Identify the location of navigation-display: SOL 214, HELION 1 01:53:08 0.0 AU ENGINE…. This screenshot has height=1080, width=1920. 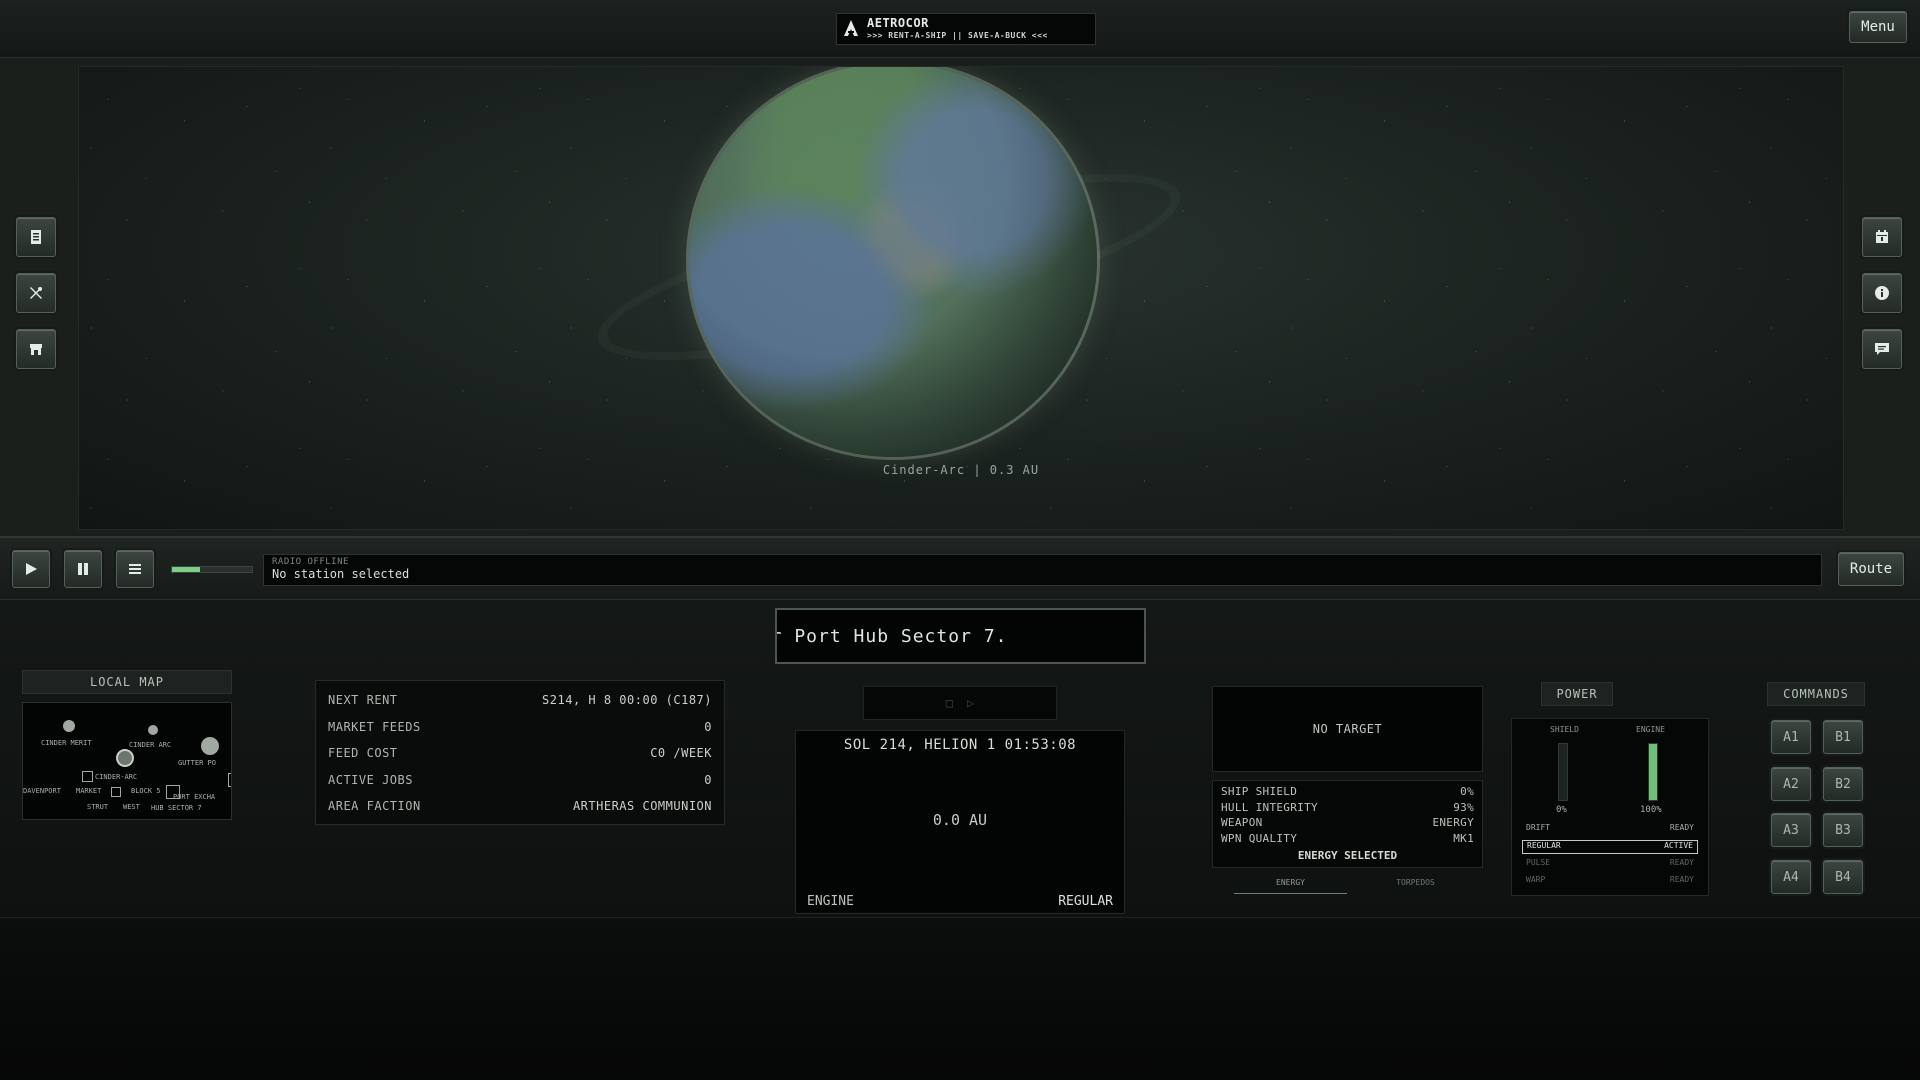
(960, 822).